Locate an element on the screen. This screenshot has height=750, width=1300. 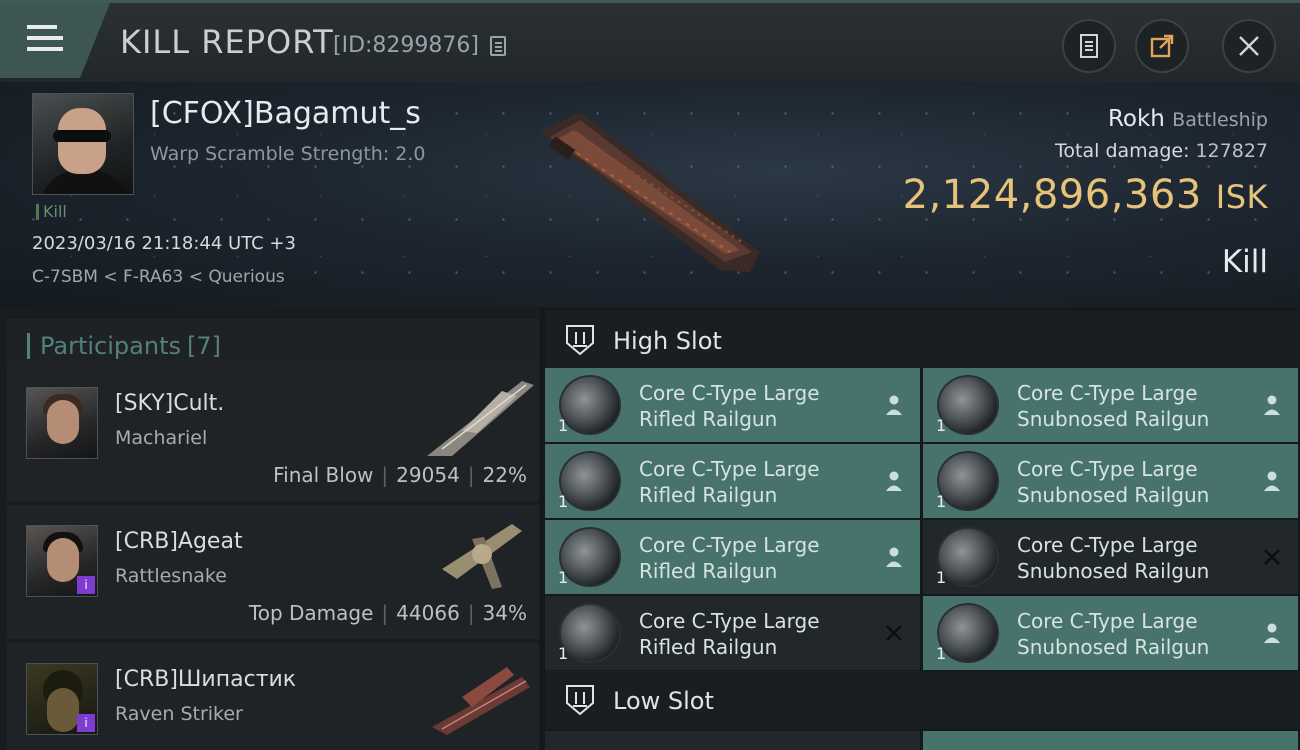
participant-name: [SKY]Cult. is located at coordinates (170, 403).